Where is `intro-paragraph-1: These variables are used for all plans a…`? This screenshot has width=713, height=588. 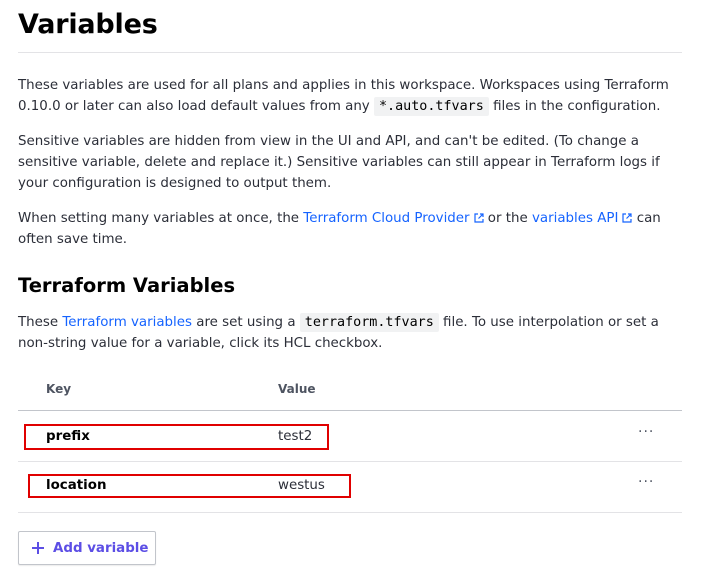
intro-paragraph-1: These variables are used for all plans a… is located at coordinates (350, 96).